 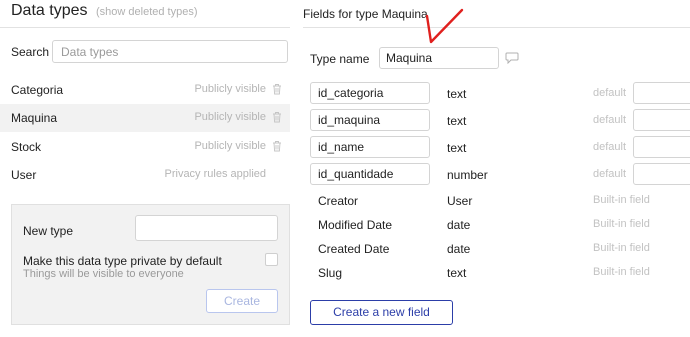 What do you see at coordinates (439, 58) in the screenshot?
I see `type-name-input: Maquina` at bounding box center [439, 58].